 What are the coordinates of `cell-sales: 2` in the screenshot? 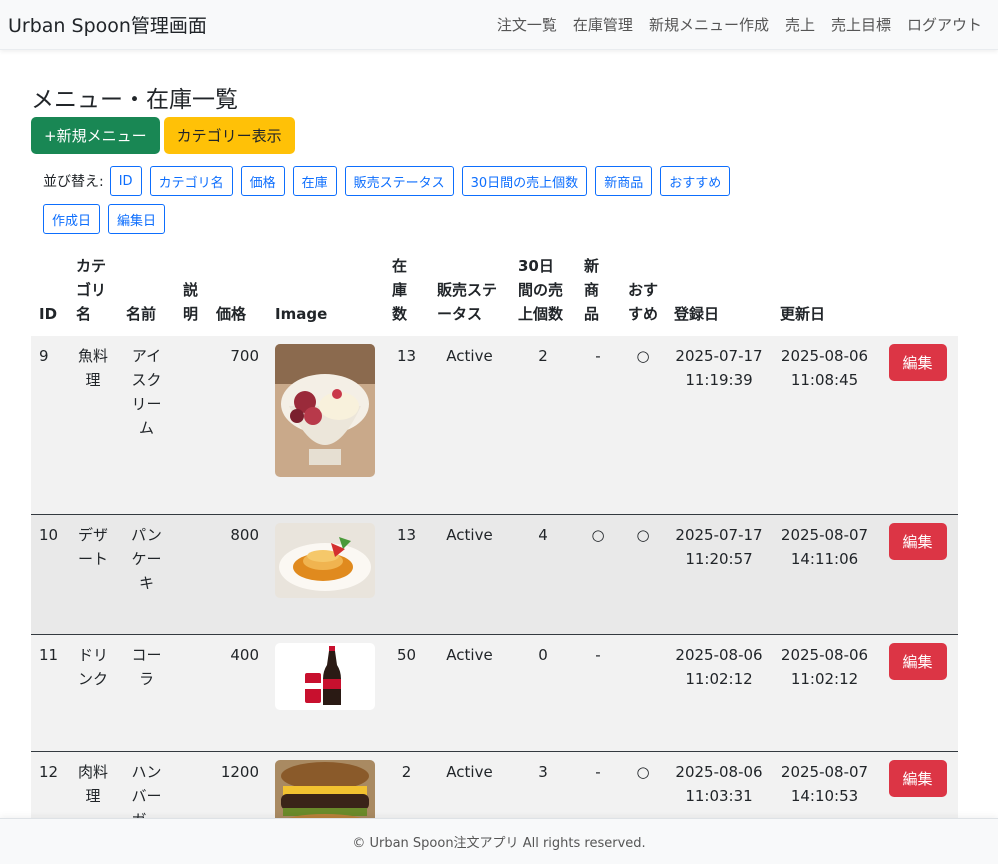 It's located at (543, 356).